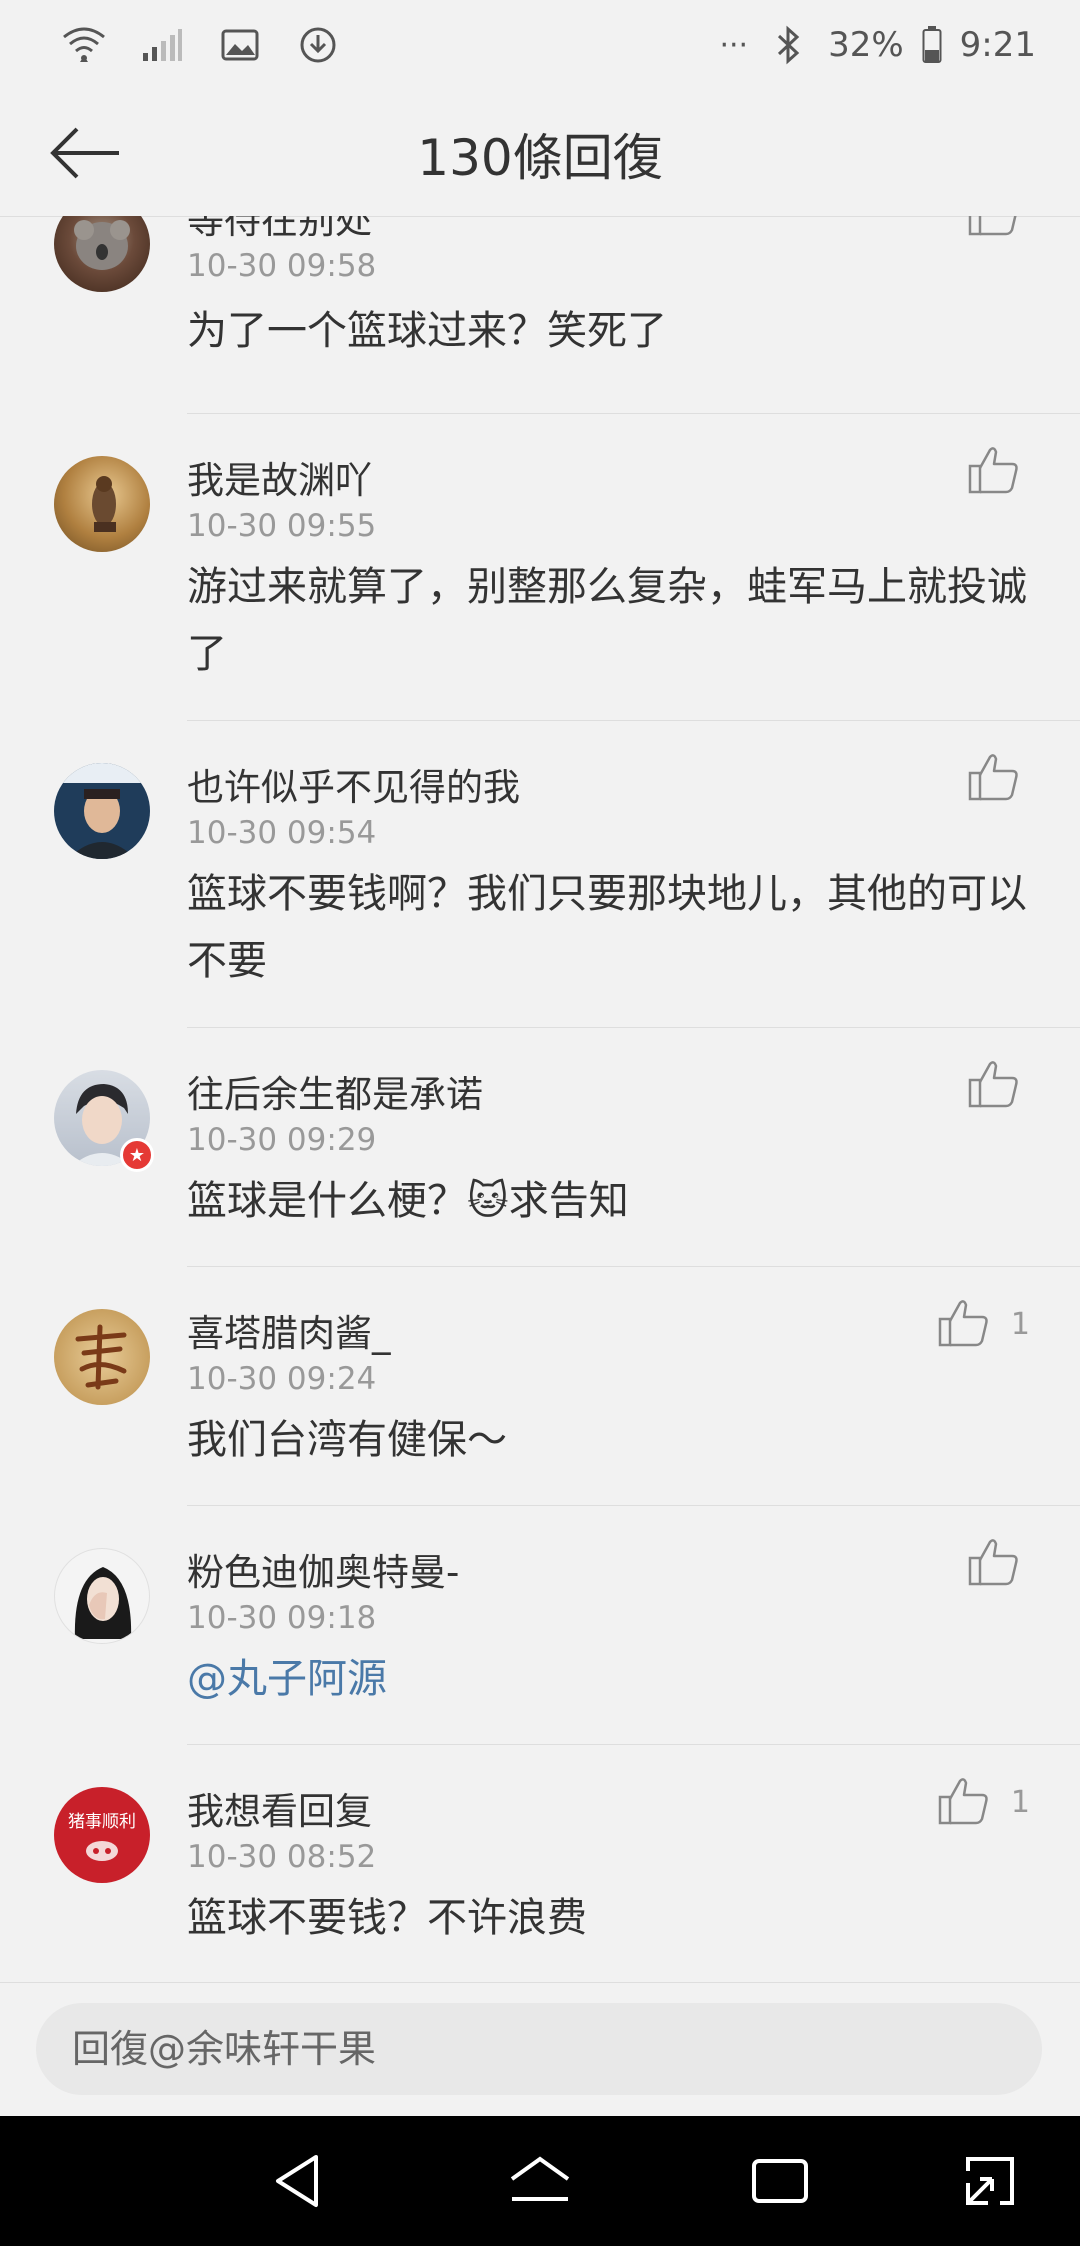 This screenshot has width=1080, height=2246. Describe the element at coordinates (540, 45) in the screenshot. I see `status-bar: ··· 32% 9:21` at that location.